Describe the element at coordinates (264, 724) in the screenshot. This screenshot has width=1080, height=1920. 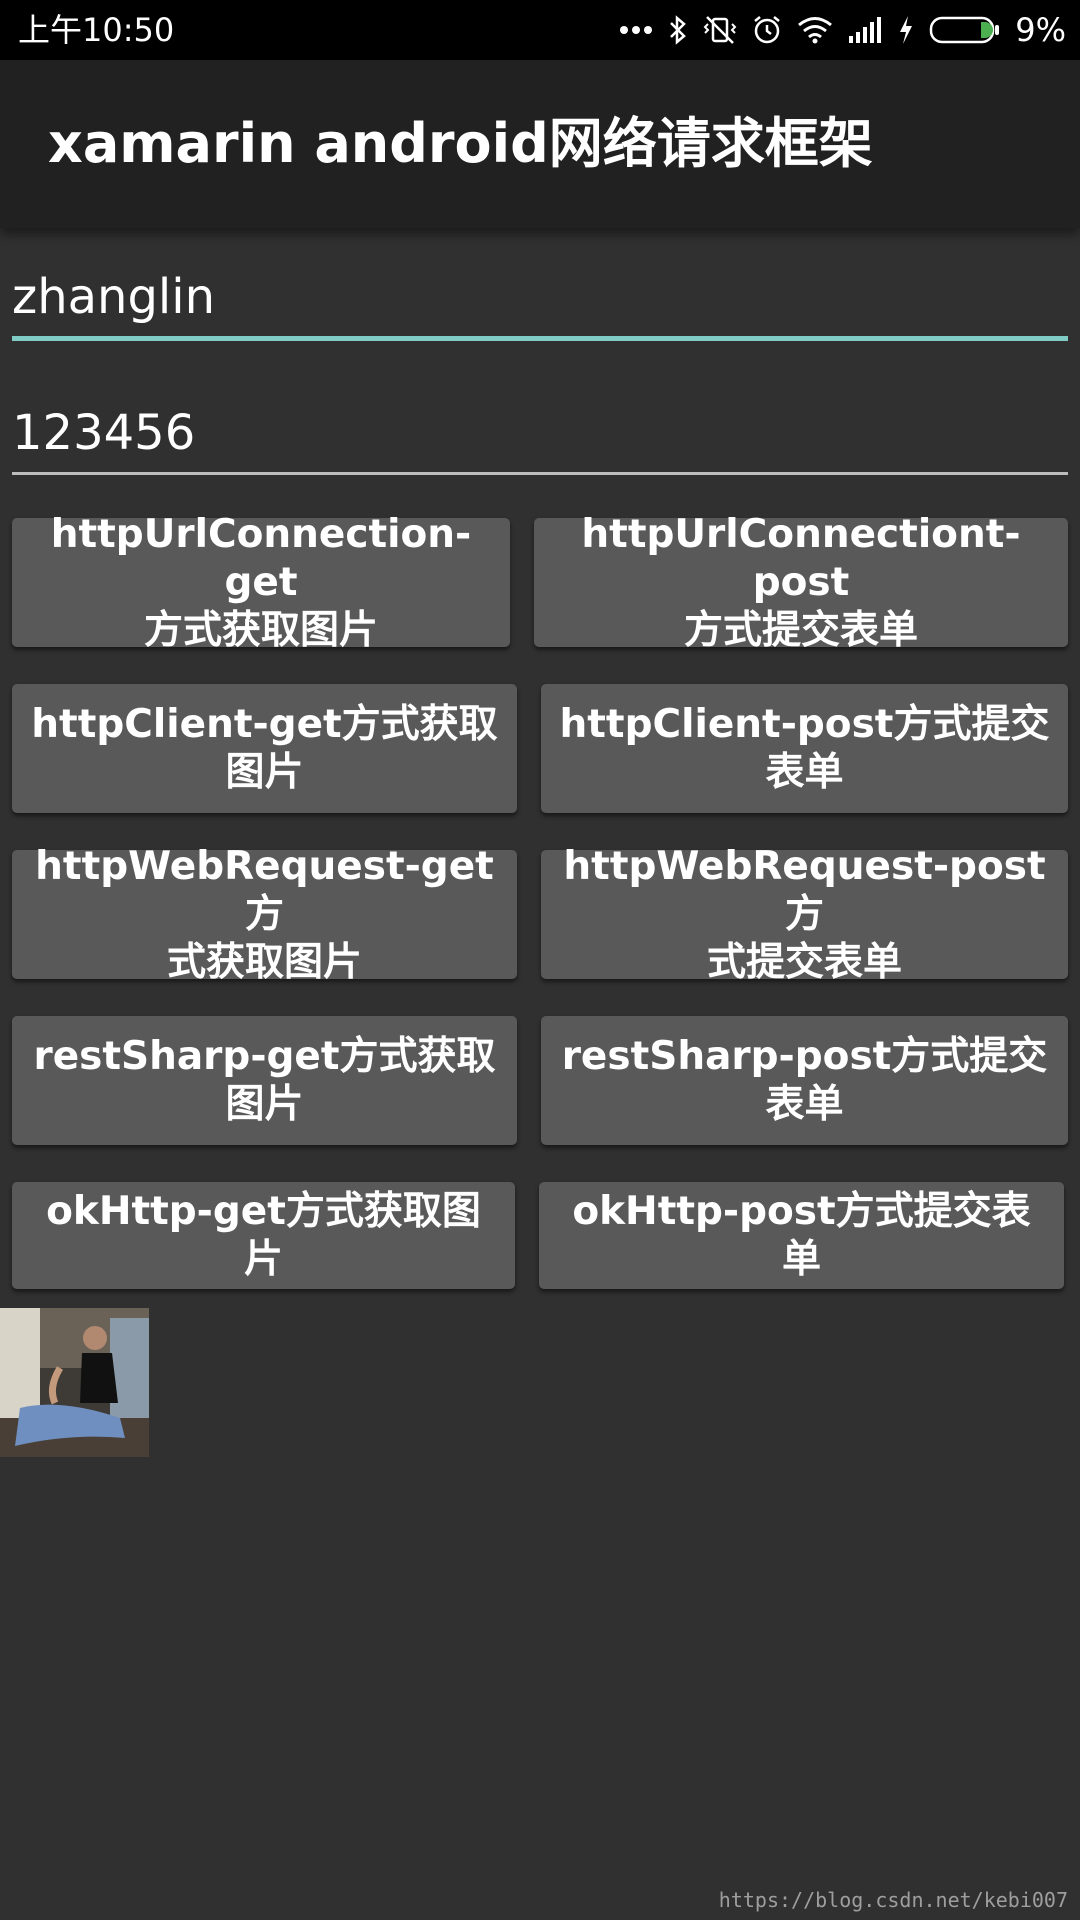
I see `button-label-line1: httpClient-get方式获取` at that location.